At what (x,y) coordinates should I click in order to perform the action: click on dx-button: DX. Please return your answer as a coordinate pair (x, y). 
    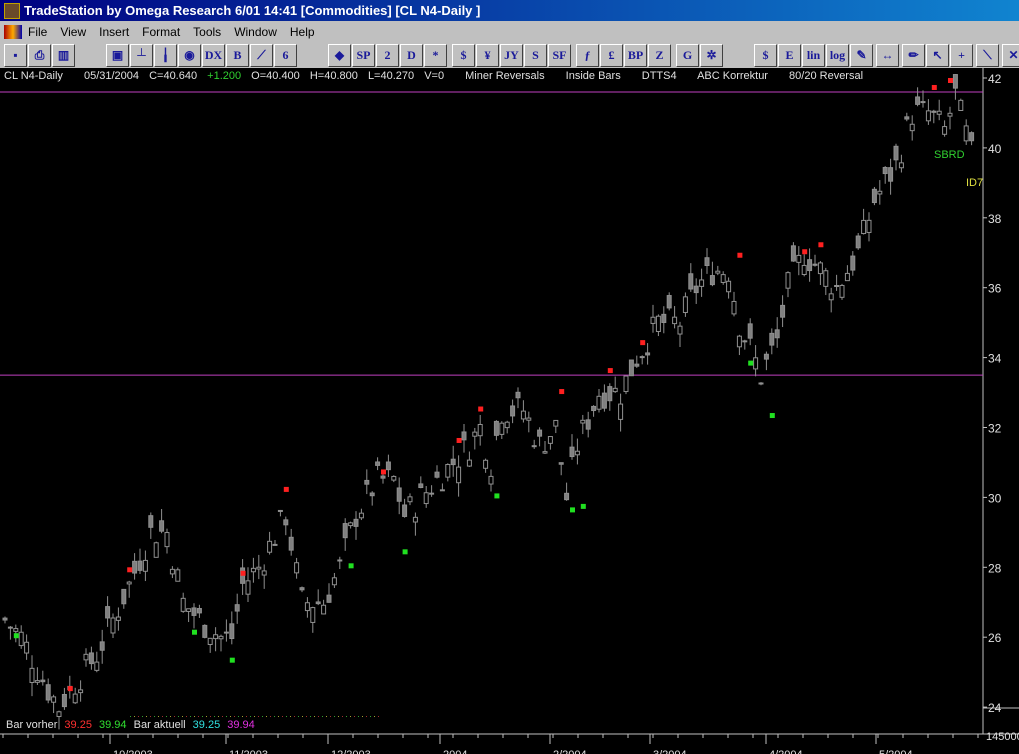
    Looking at the image, I should click on (213, 55).